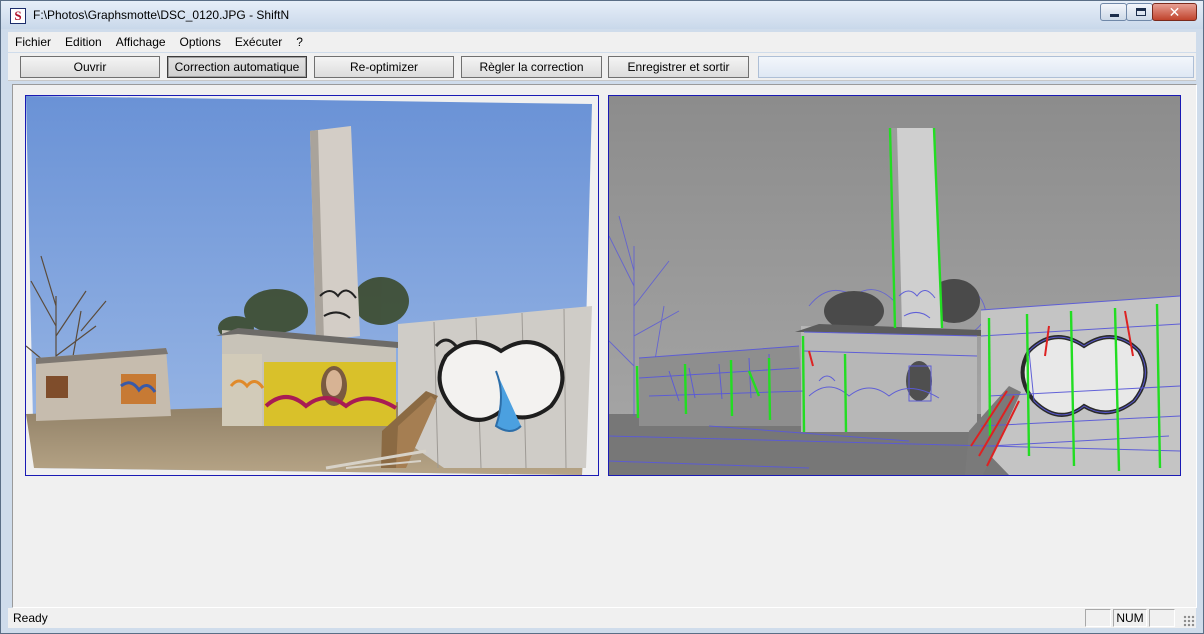  I want to click on minimize-button, so click(1113, 12).